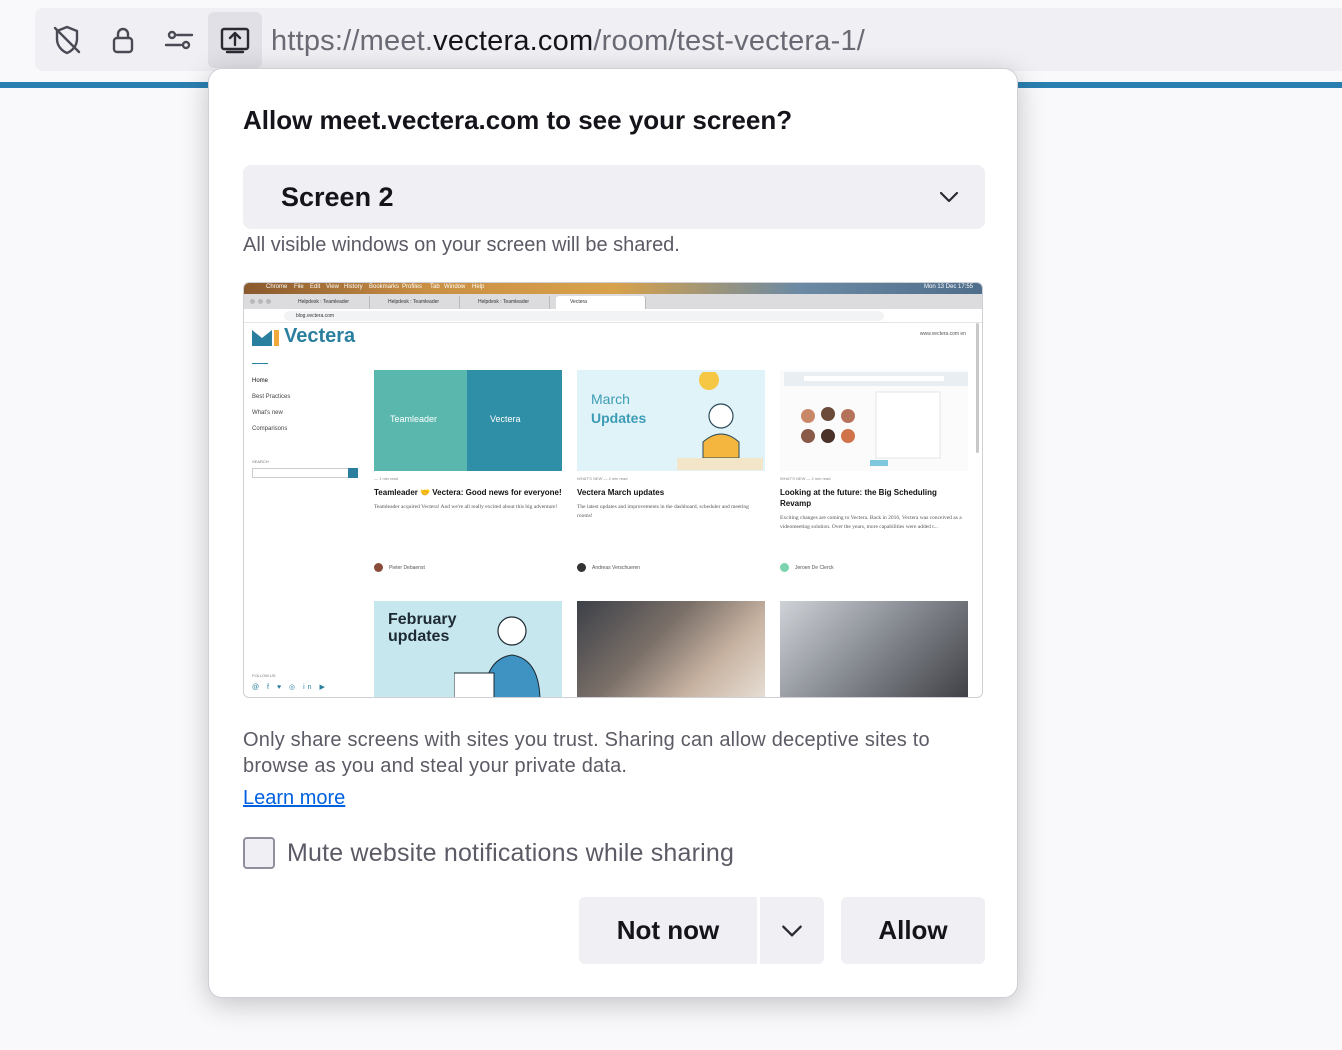 The image size is (1342, 1050). What do you see at coordinates (913, 930) in the screenshot?
I see `allow-button: Allow` at bounding box center [913, 930].